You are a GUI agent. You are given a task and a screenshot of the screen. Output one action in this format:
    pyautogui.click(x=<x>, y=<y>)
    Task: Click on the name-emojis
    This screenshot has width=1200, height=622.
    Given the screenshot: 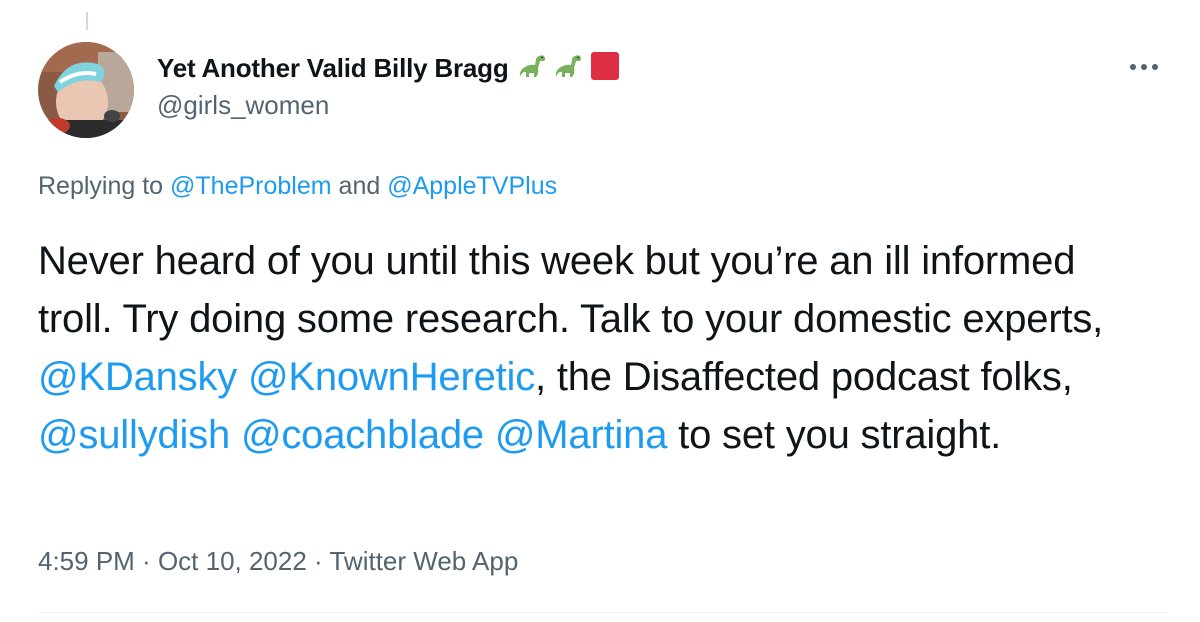 What is the action you would take?
    pyautogui.click(x=569, y=68)
    